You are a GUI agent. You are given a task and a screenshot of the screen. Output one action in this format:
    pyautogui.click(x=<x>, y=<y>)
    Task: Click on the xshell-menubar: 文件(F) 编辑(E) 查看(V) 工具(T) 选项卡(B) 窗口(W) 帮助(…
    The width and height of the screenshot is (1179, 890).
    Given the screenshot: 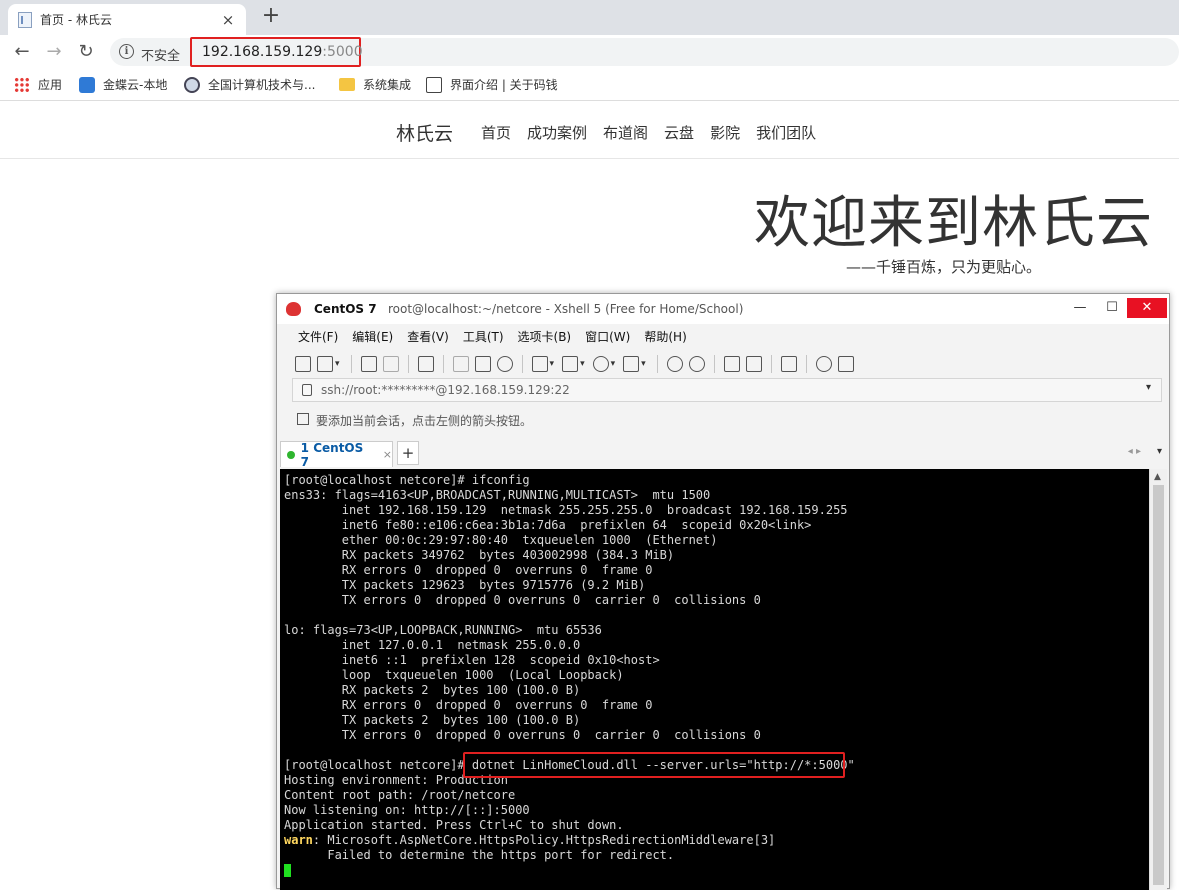 What is the action you would take?
    pyautogui.click(x=723, y=336)
    